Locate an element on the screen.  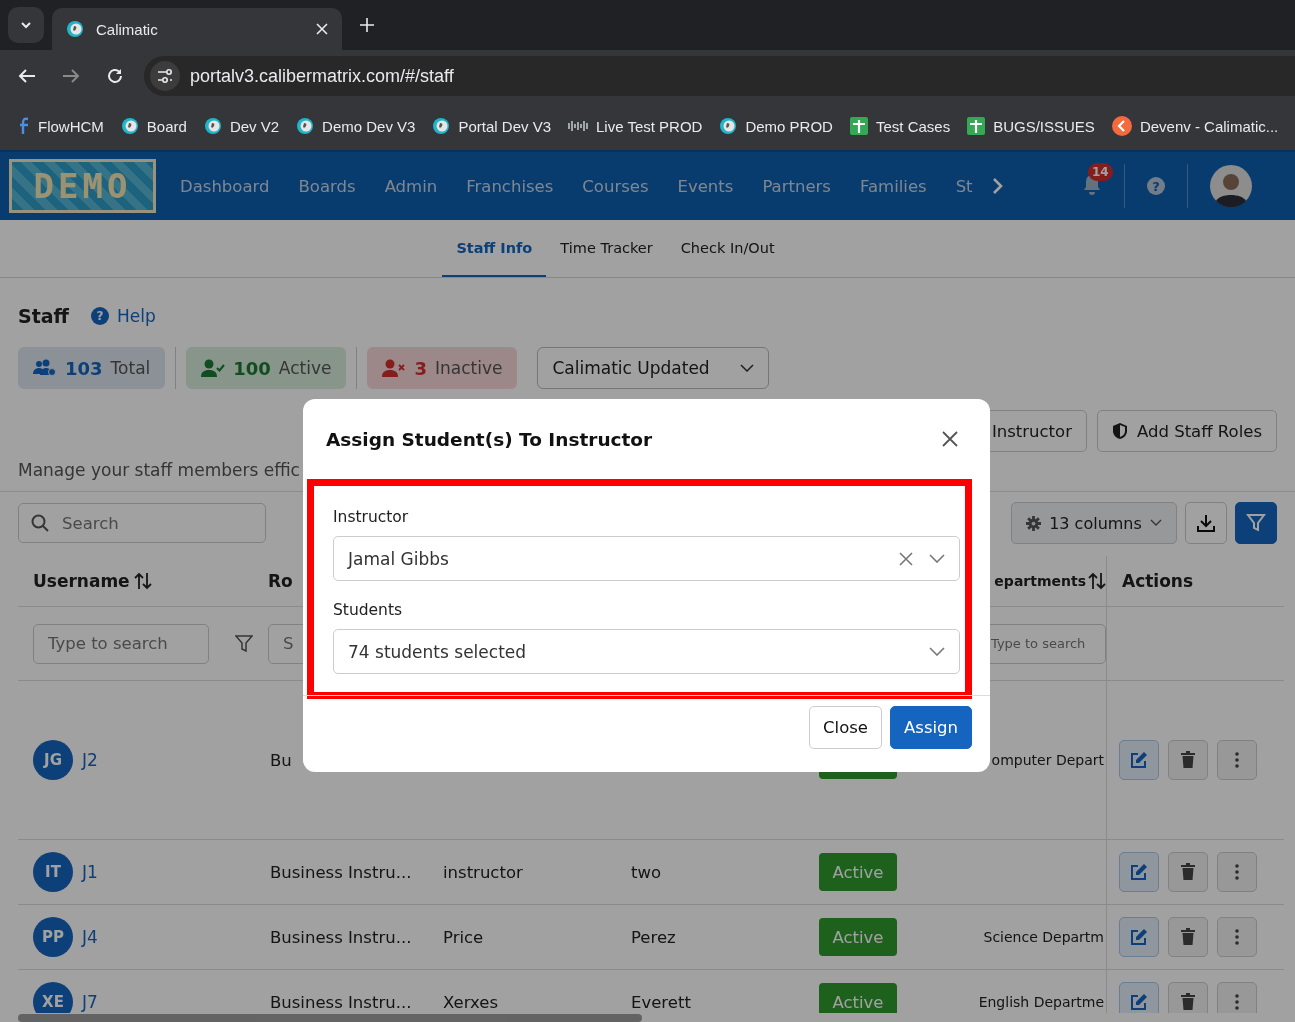
column-header: Actions is located at coordinates (1187, 581).